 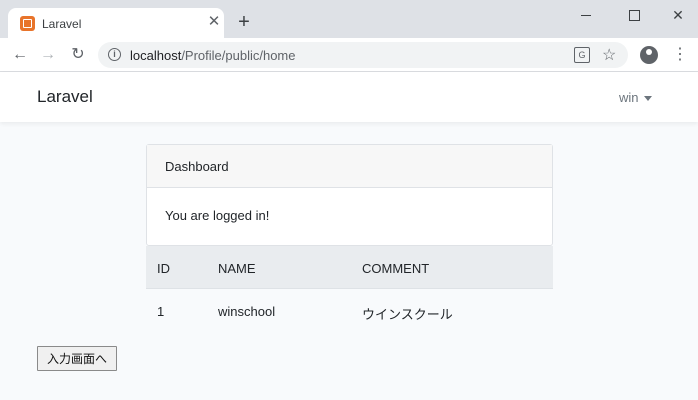 I want to click on dashboard-card: Dashboard You are logged in!, so click(x=349, y=195).